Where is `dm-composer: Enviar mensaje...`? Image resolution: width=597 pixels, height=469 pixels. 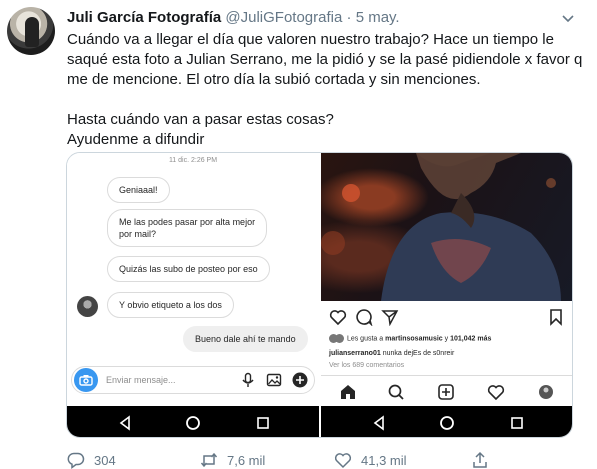 dm-composer: Enviar mensaje... is located at coordinates (193, 380).